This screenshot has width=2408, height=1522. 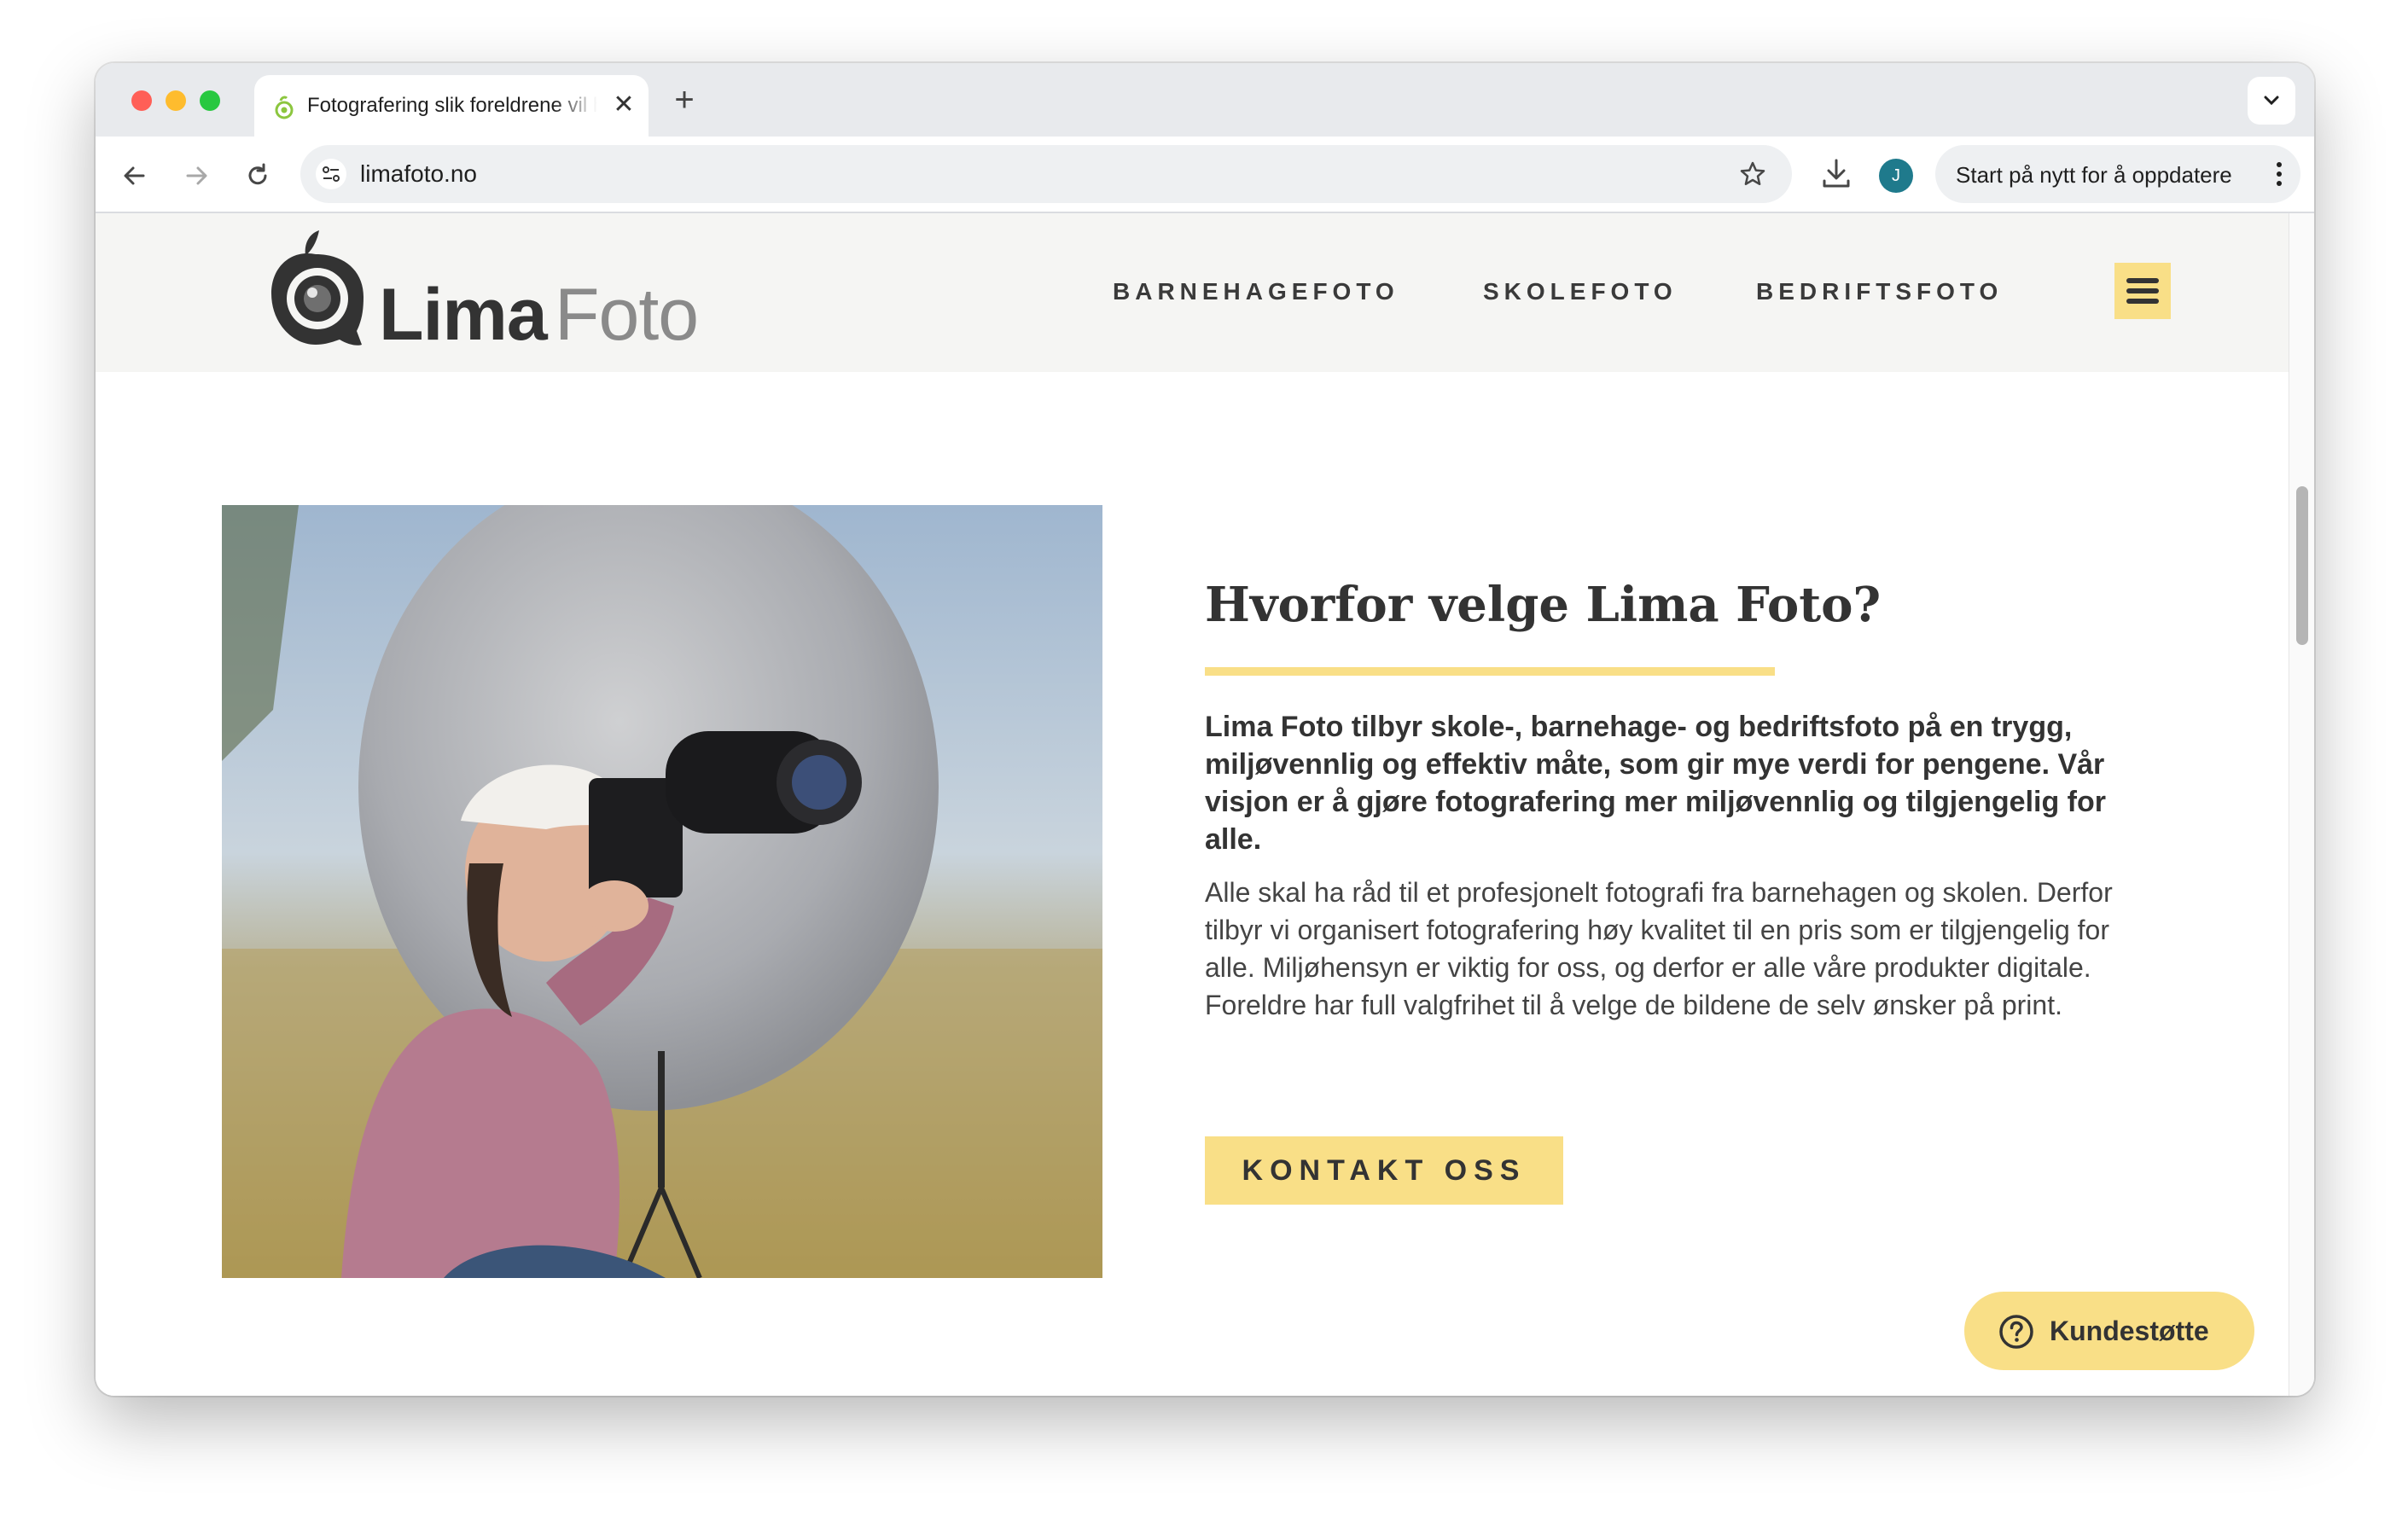 I want to click on help-circle-icon, so click(x=2016, y=1332).